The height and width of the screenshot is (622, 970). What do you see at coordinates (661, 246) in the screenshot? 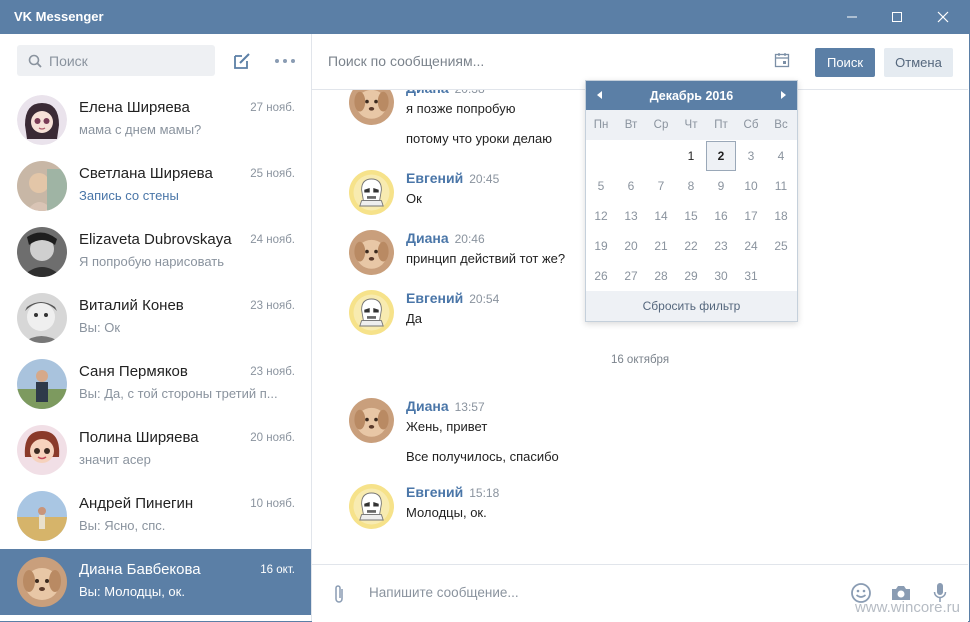
I see `calendar-day: 21` at bounding box center [661, 246].